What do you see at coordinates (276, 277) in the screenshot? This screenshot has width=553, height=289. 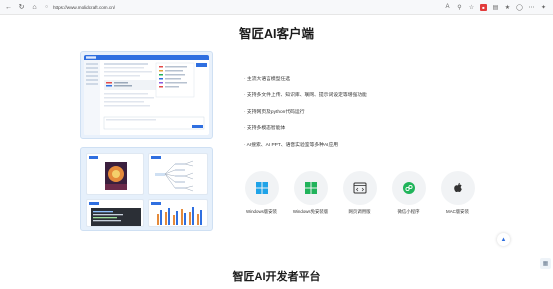 I see `section-title-developer-platform: 智匠AI开发者平台` at bounding box center [276, 277].